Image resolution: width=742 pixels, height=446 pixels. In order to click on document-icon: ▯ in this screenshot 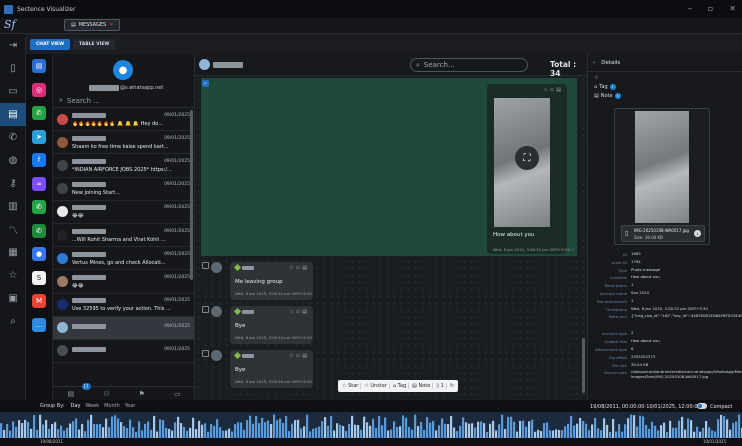, I will do `click(13, 68)`.